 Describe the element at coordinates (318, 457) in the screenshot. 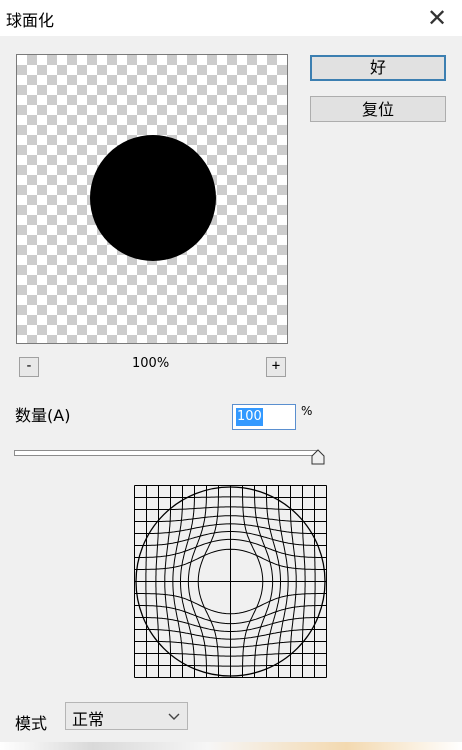

I see `slider-thumb-icon` at that location.